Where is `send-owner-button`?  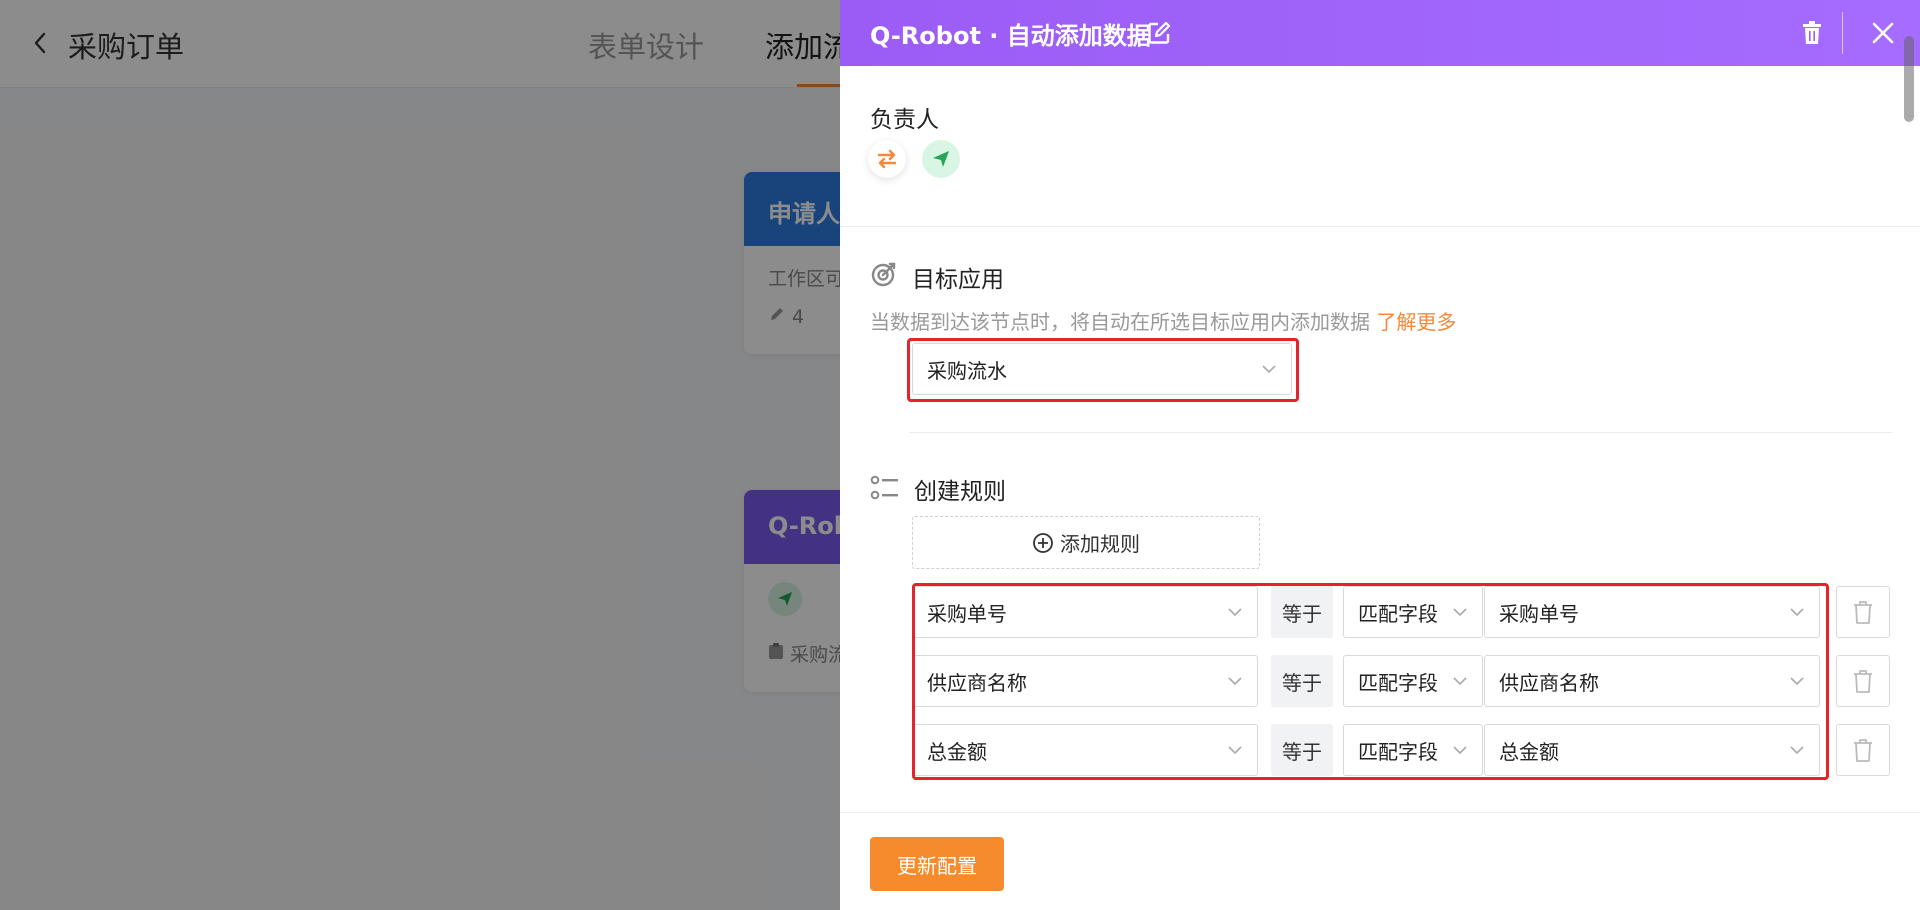
send-owner-button is located at coordinates (941, 159).